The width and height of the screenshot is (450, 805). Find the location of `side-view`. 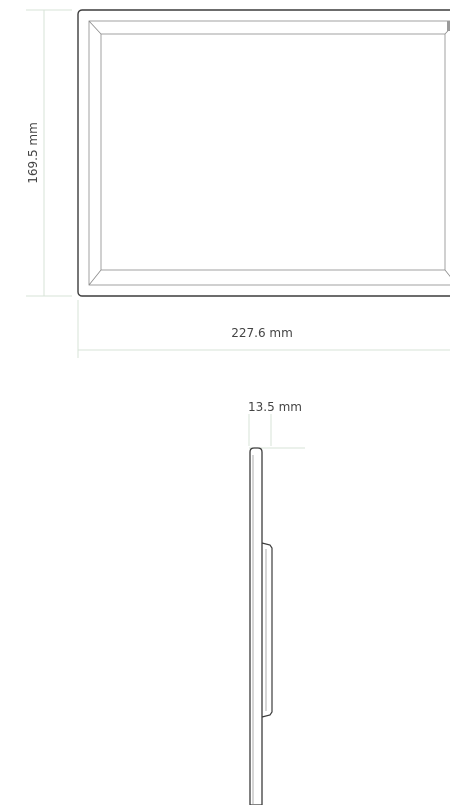

side-view is located at coordinates (261, 626).